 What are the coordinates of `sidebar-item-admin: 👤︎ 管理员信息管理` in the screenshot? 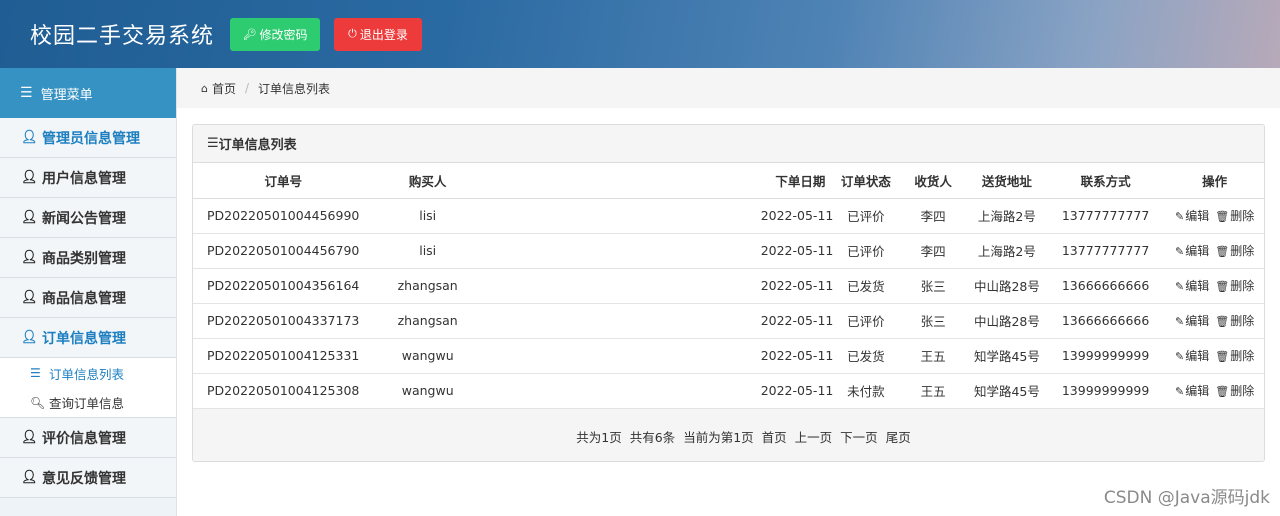 It's located at (88, 138).